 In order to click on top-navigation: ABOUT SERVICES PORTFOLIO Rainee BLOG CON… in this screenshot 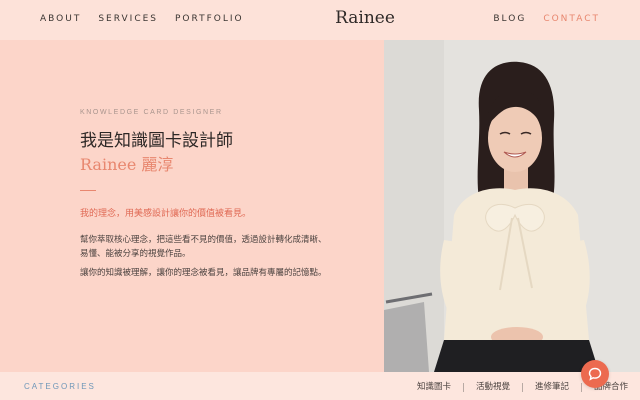, I will do `click(320, 20)`.